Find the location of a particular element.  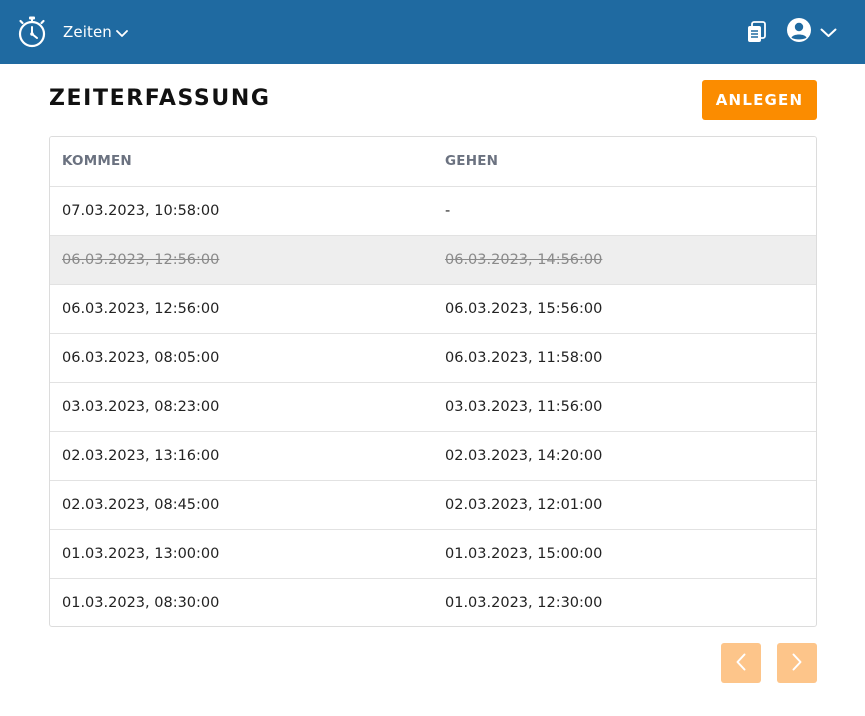

create-button: ANLEGEN is located at coordinates (759, 100).